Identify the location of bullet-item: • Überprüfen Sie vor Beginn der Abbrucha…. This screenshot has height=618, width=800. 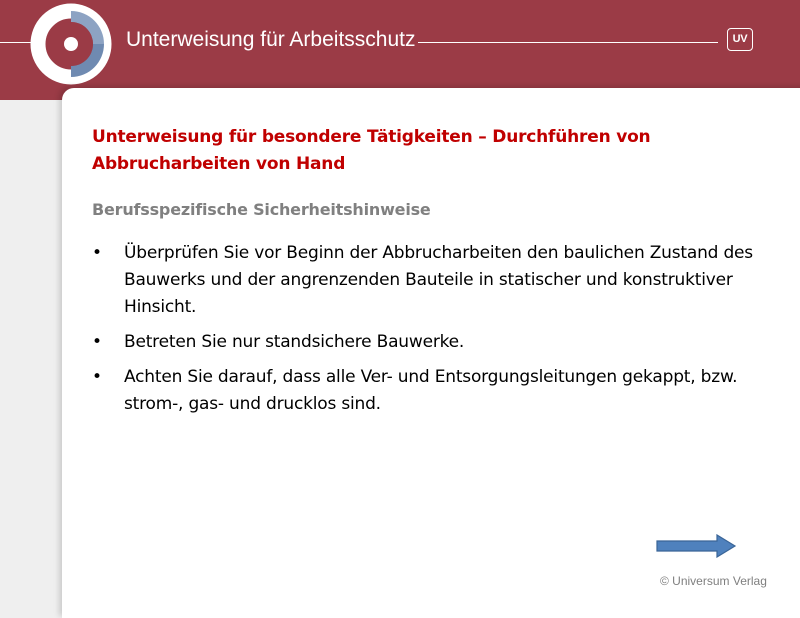
(432, 280).